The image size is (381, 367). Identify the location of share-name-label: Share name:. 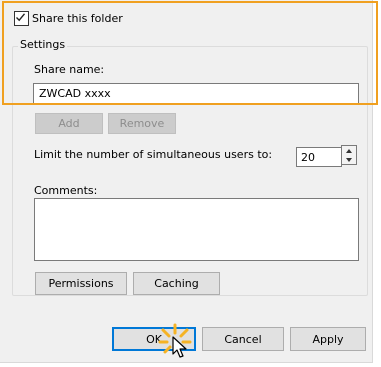
(69, 69).